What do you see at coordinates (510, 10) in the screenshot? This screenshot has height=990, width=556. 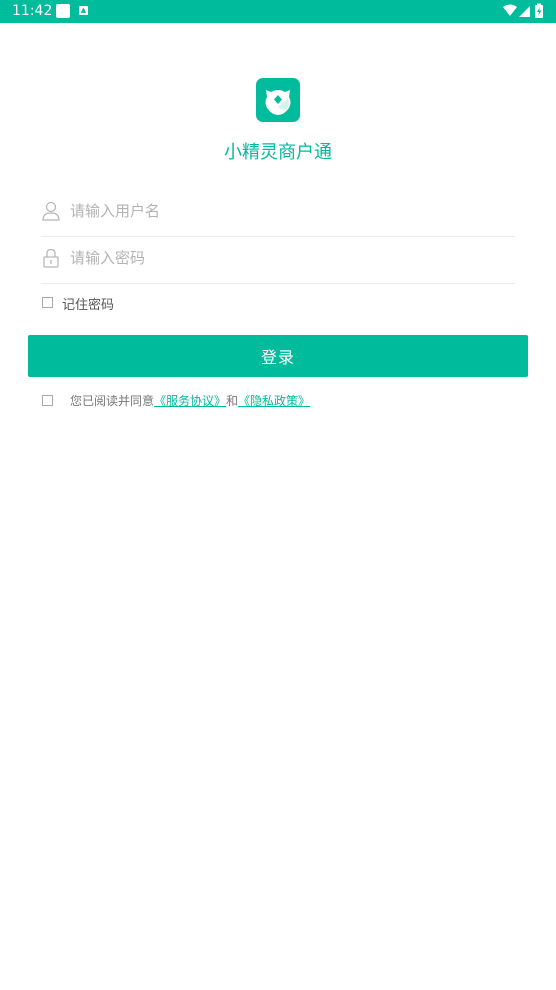 I see `wifi-icon` at bounding box center [510, 10].